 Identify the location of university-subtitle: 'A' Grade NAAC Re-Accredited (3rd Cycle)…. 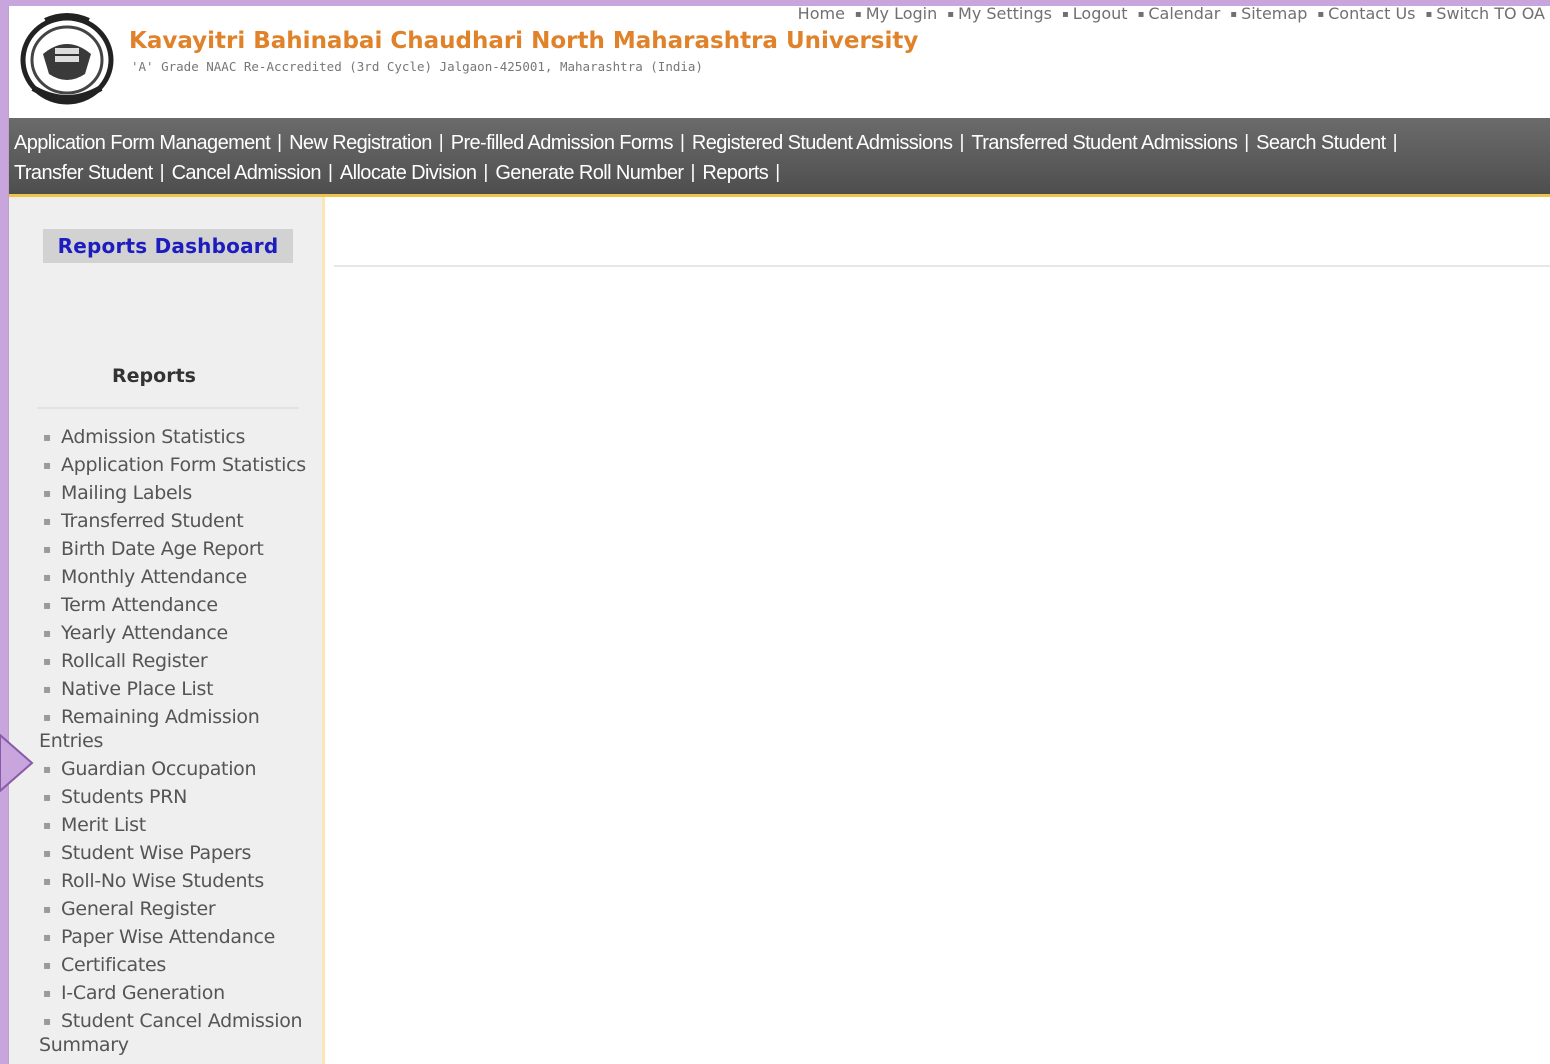
(417, 66).